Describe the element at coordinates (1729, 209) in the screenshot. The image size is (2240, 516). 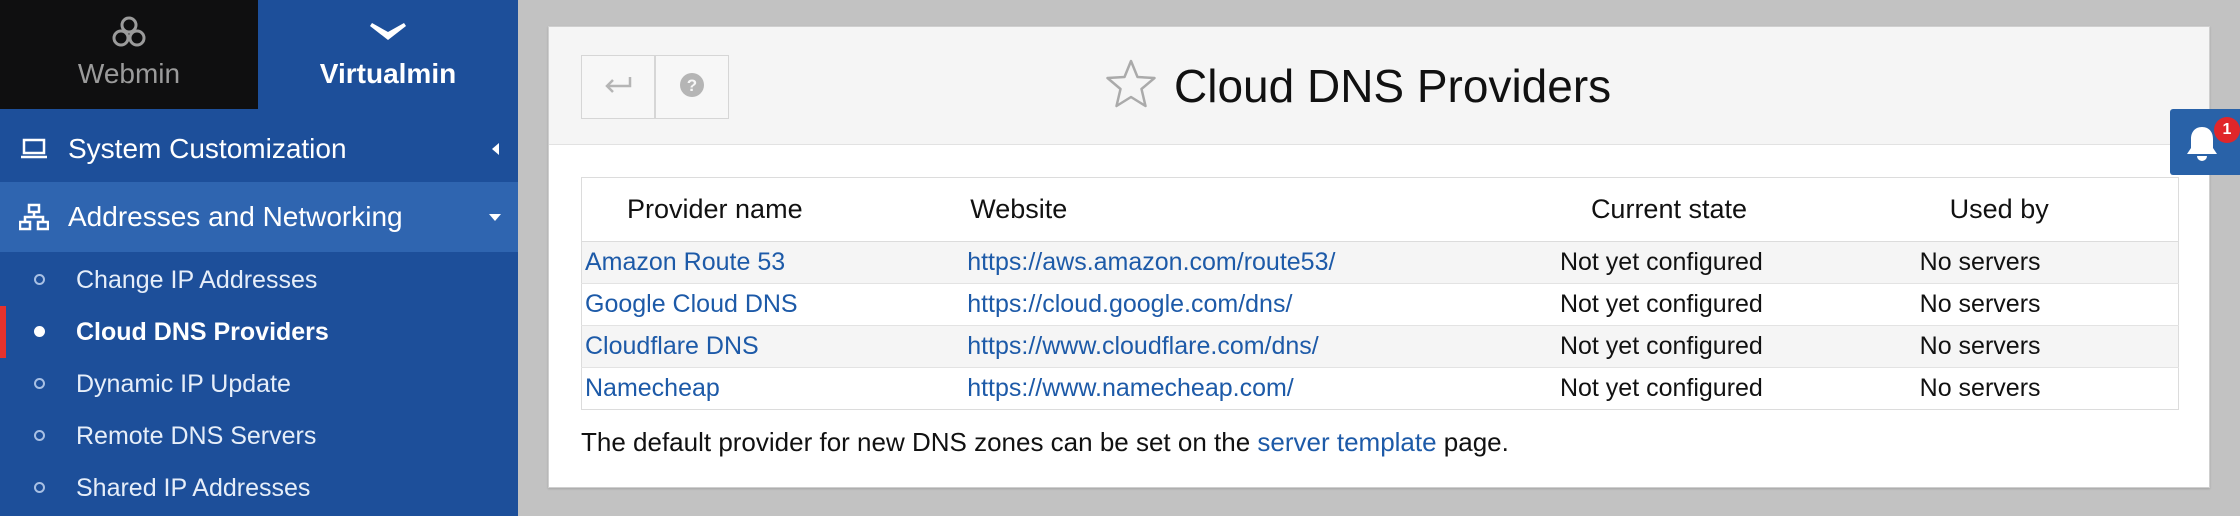
I see `col-header-current-state: Current state` at that location.